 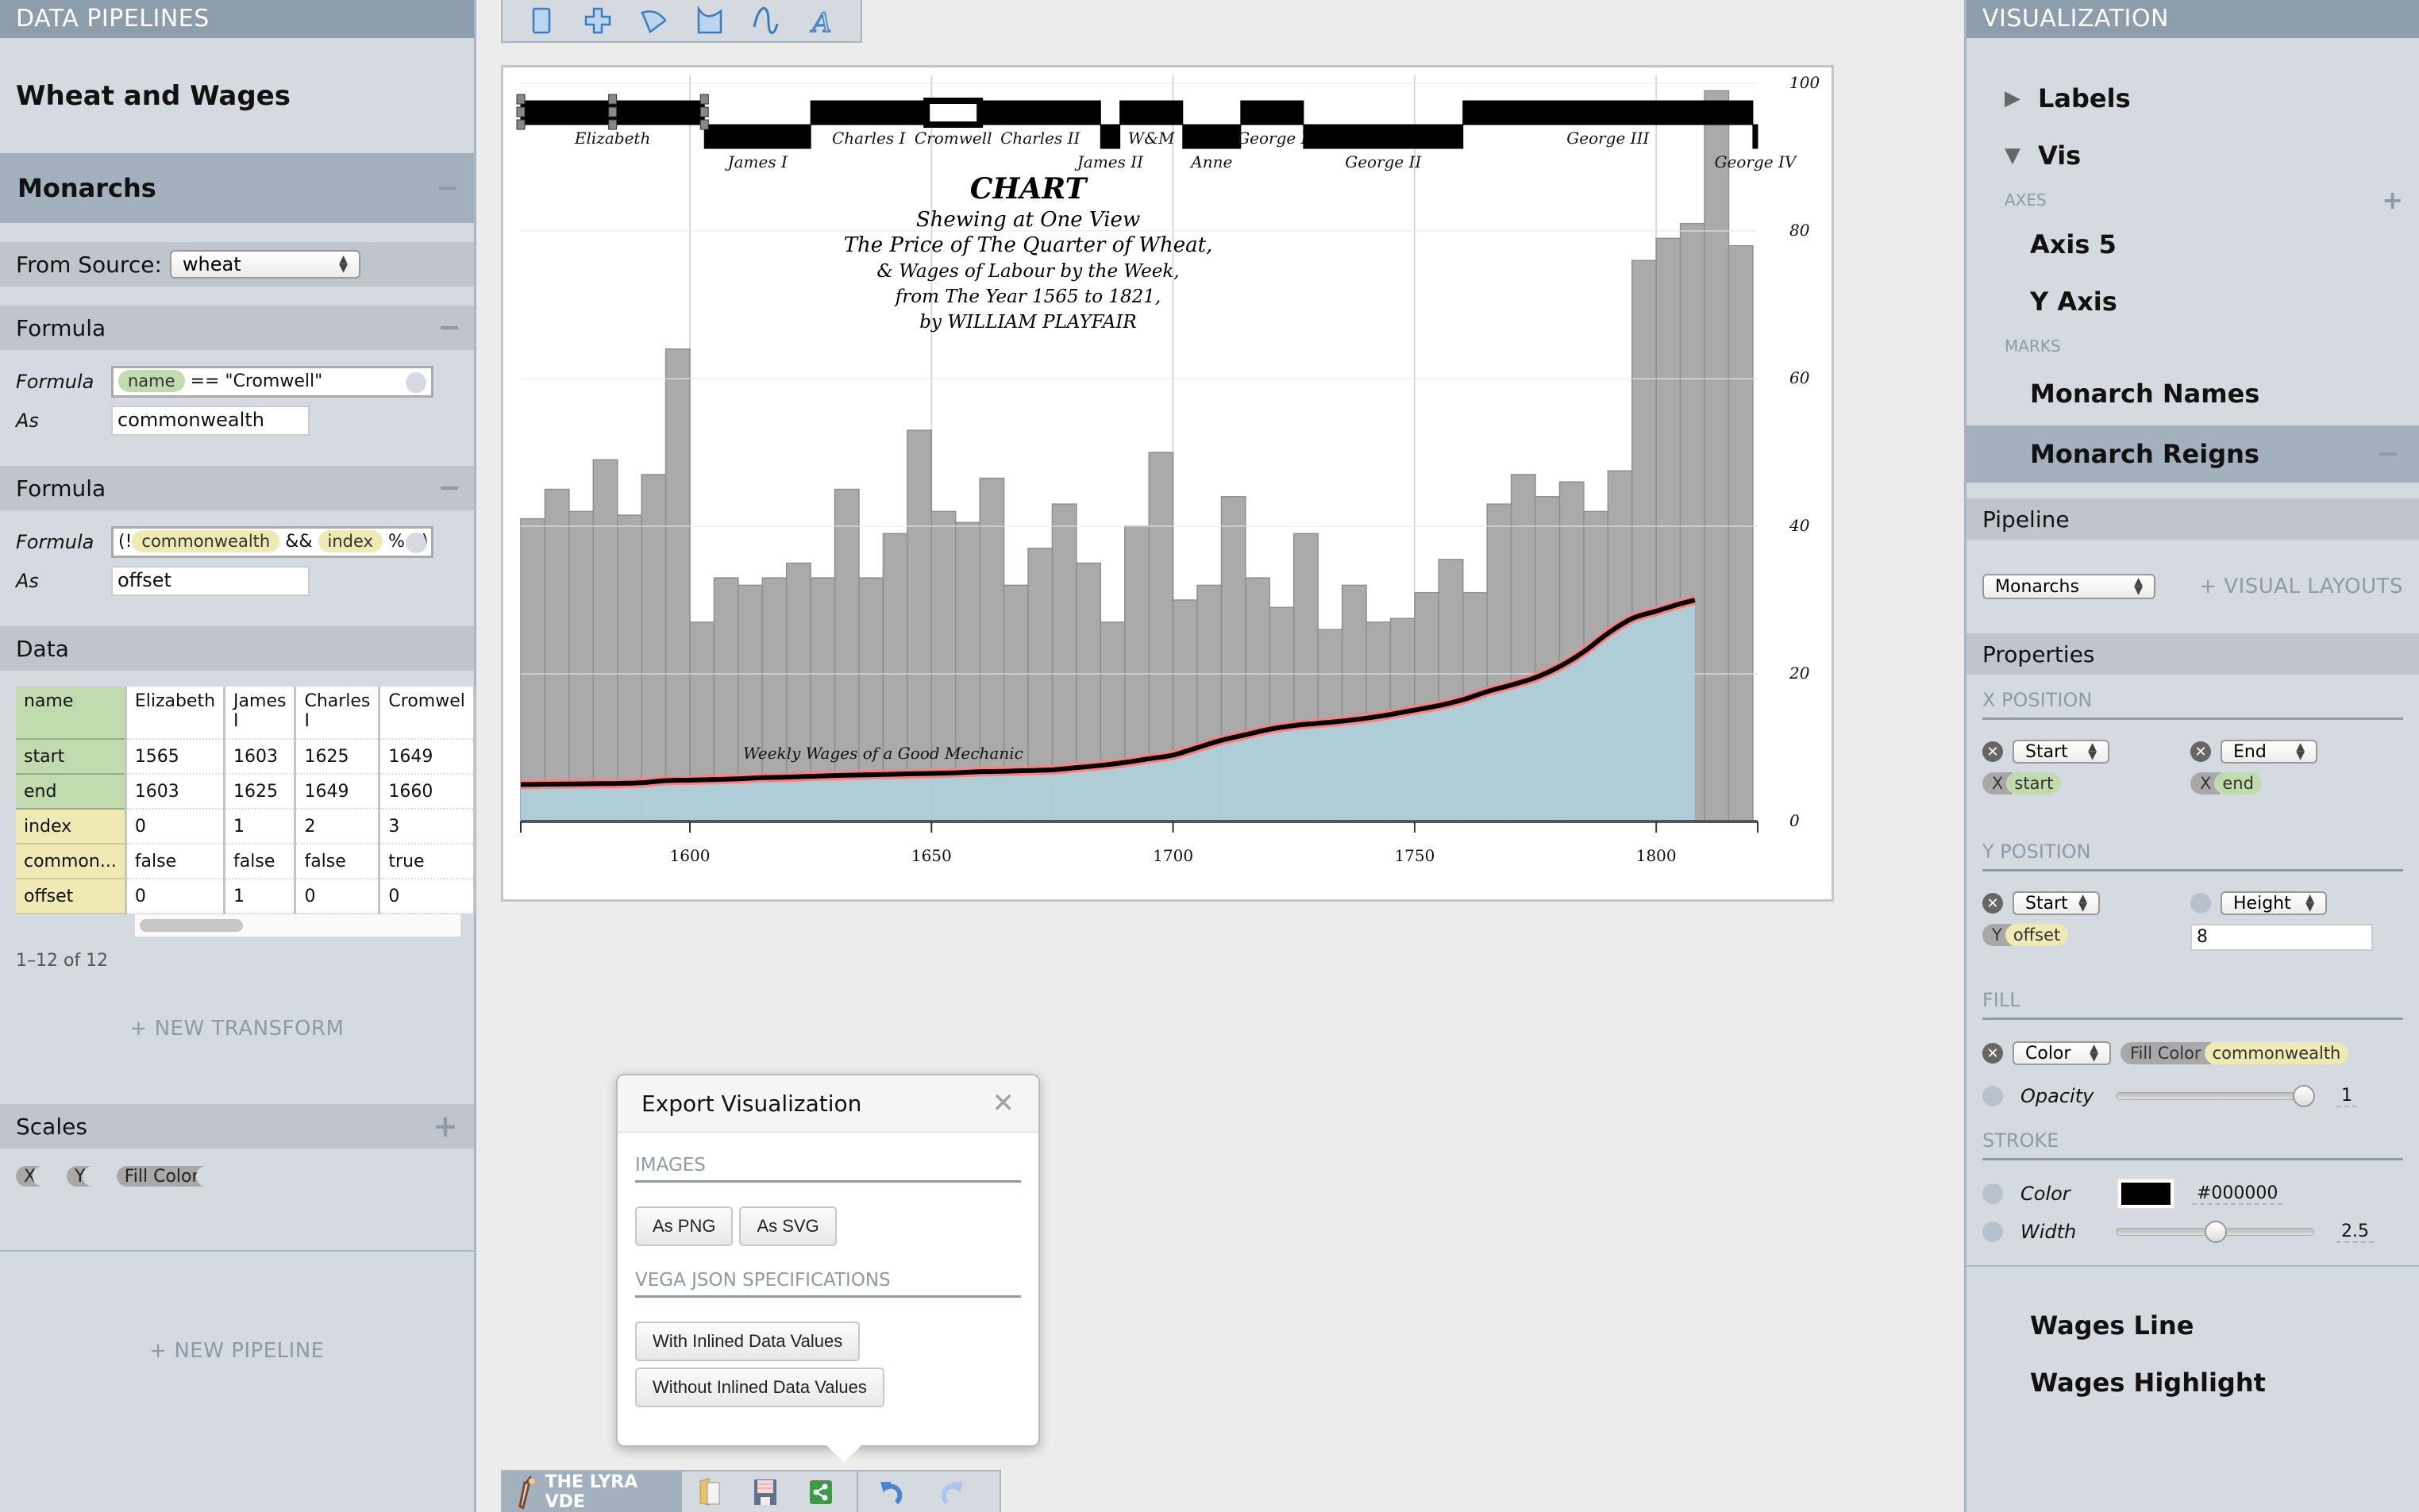 What do you see at coordinates (2192, 98) in the screenshot?
I see `tree-item-labels: ▶ Labels` at bounding box center [2192, 98].